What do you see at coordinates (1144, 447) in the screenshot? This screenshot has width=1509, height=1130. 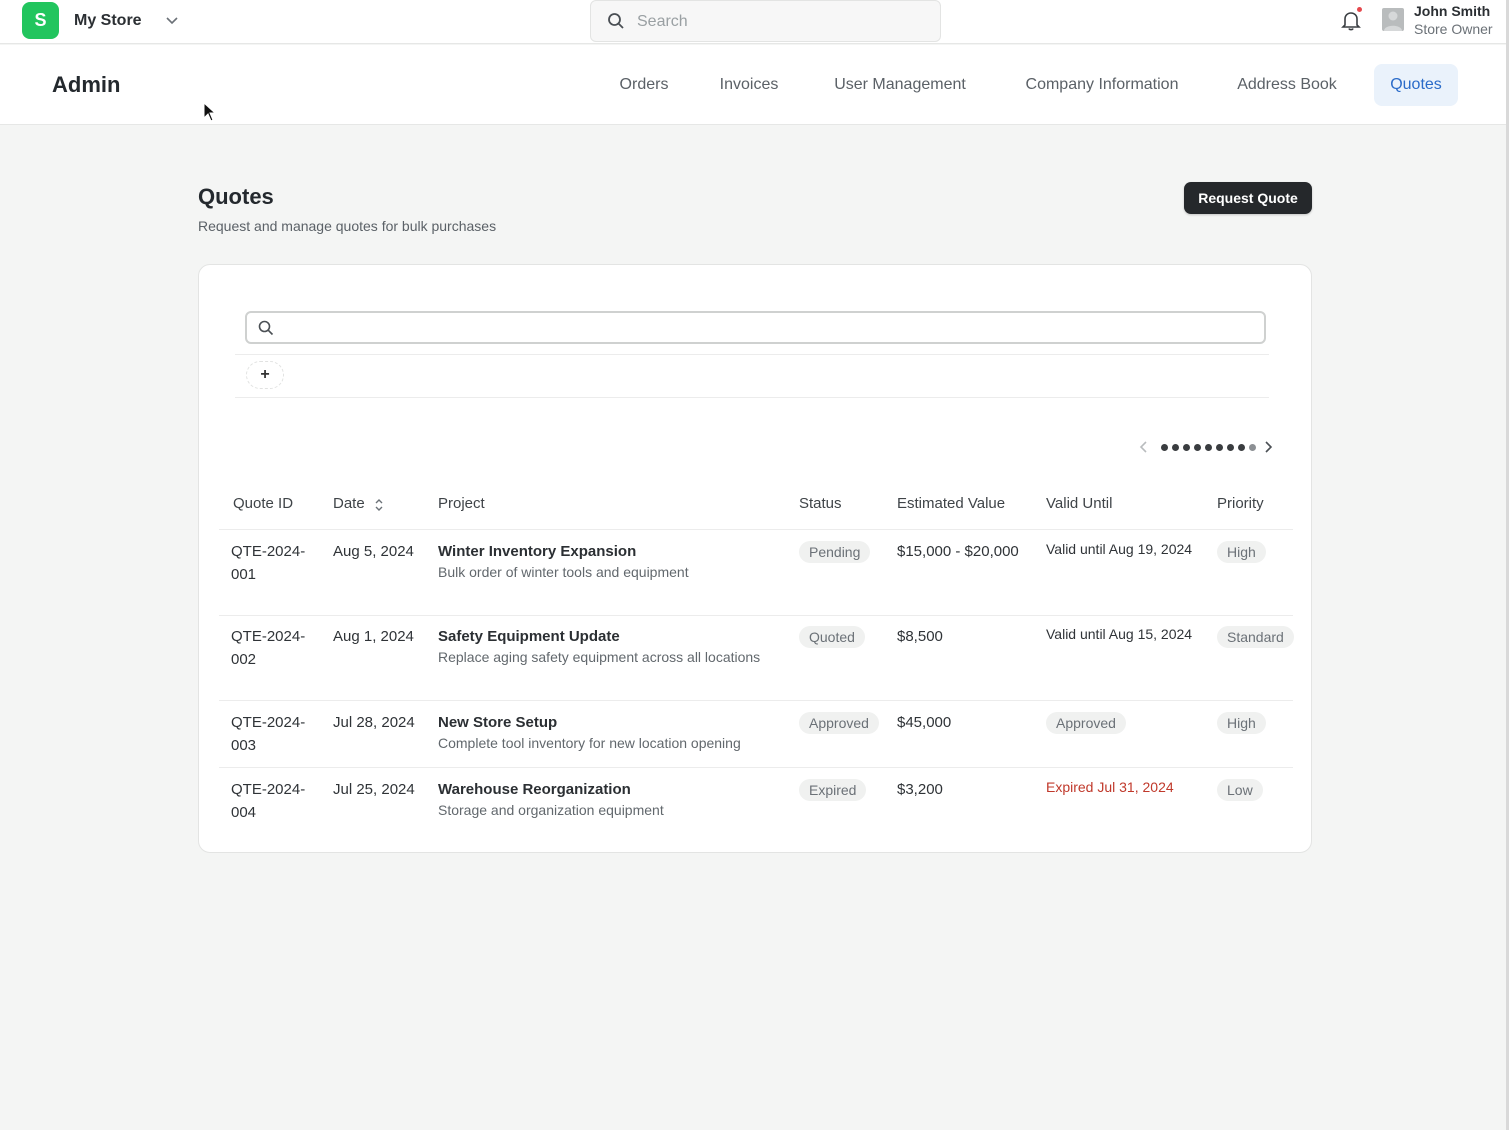 I see `chevron-left-icon` at bounding box center [1144, 447].